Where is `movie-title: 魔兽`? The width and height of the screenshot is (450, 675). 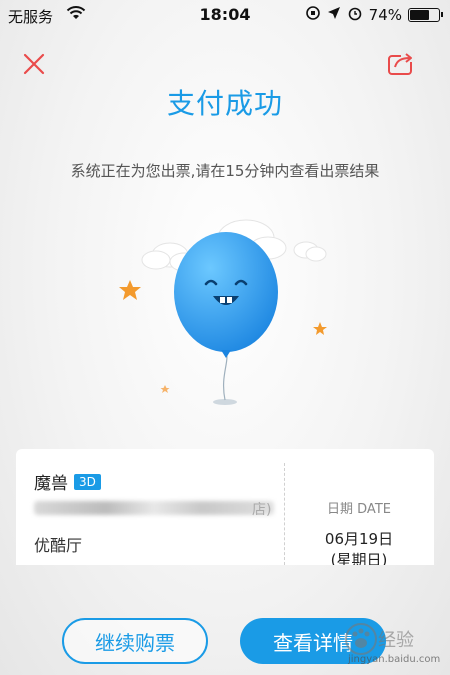
movie-title: 魔兽 is located at coordinates (51, 484).